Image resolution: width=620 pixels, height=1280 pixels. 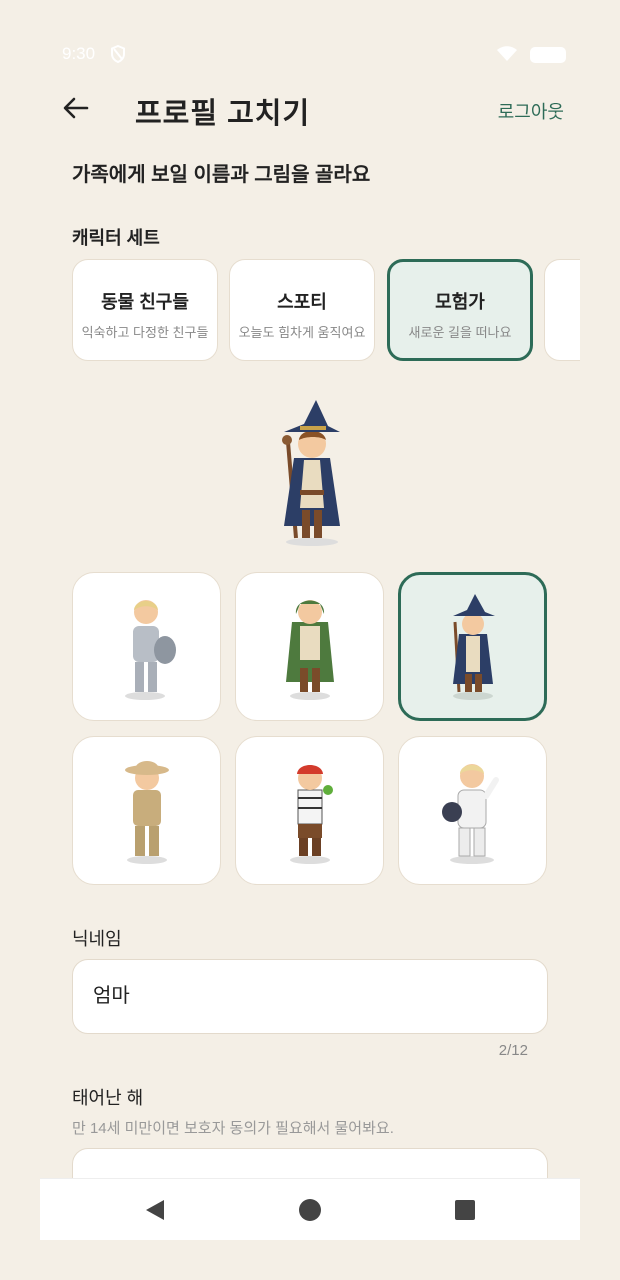 I want to click on status-time: 9:30, so click(x=79, y=53).